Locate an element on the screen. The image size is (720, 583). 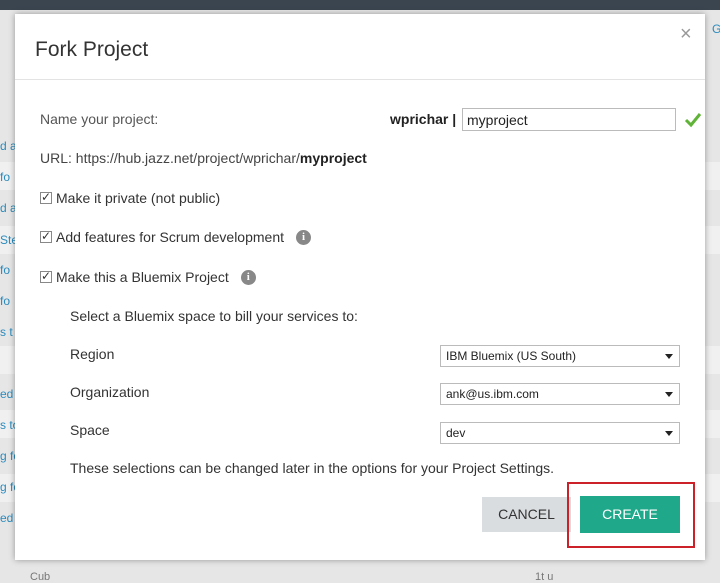
close-icon: × is located at coordinates (686, 34).